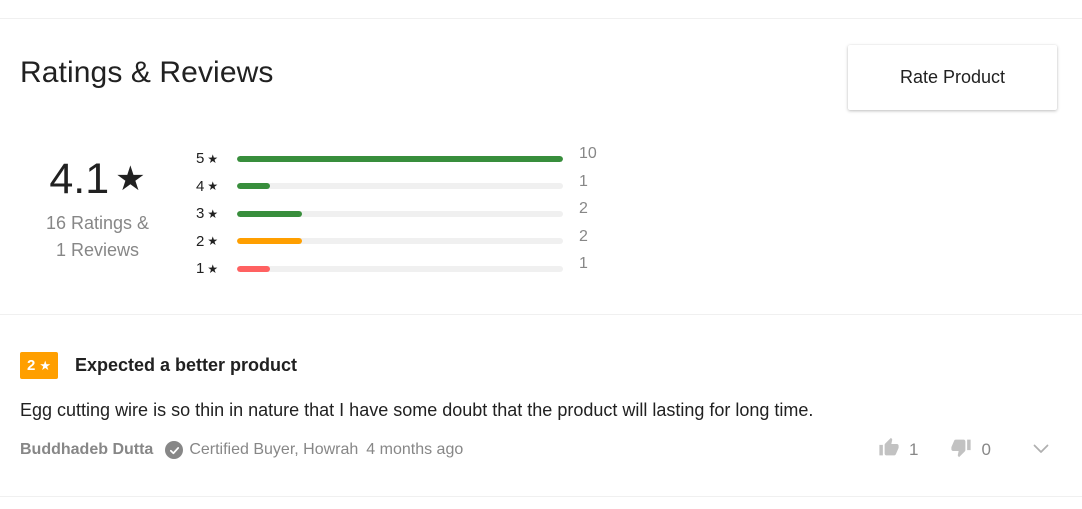 This screenshot has height=509, width=1082. I want to click on star-level-number: 2, so click(200, 241).